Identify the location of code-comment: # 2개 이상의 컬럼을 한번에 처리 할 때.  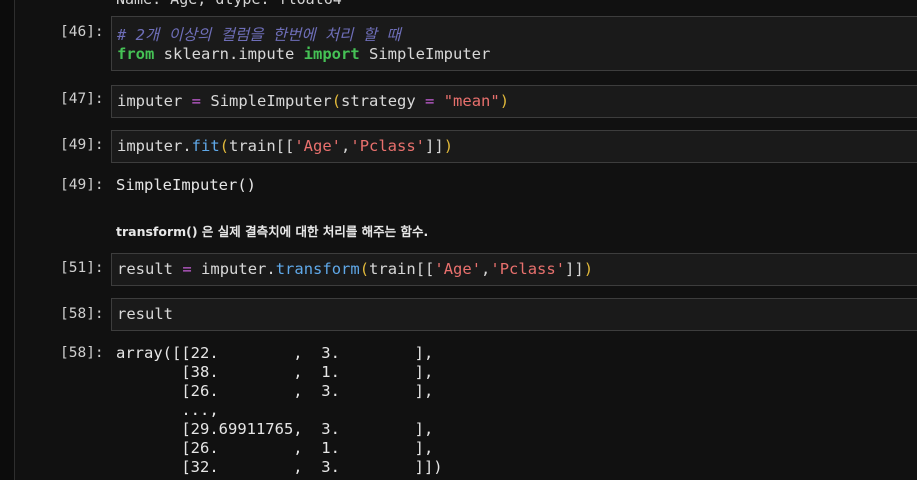
(259, 35).